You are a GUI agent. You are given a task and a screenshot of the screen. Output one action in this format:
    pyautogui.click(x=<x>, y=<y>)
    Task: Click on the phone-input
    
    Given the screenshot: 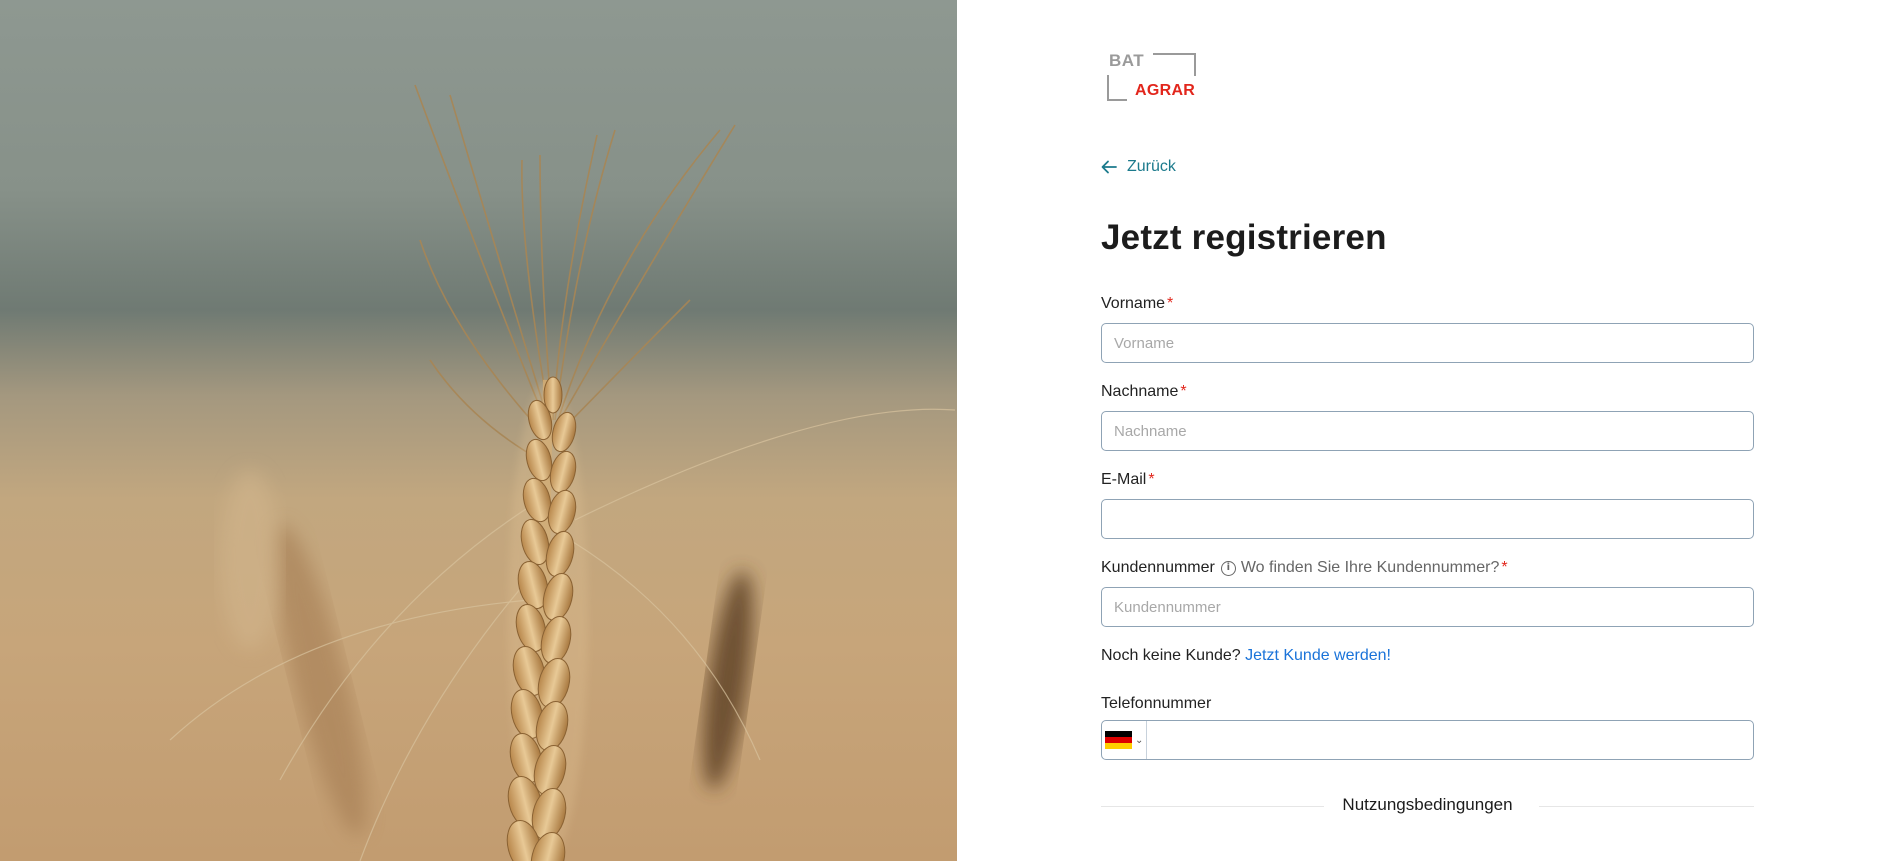 What is the action you would take?
    pyautogui.click(x=1450, y=740)
    